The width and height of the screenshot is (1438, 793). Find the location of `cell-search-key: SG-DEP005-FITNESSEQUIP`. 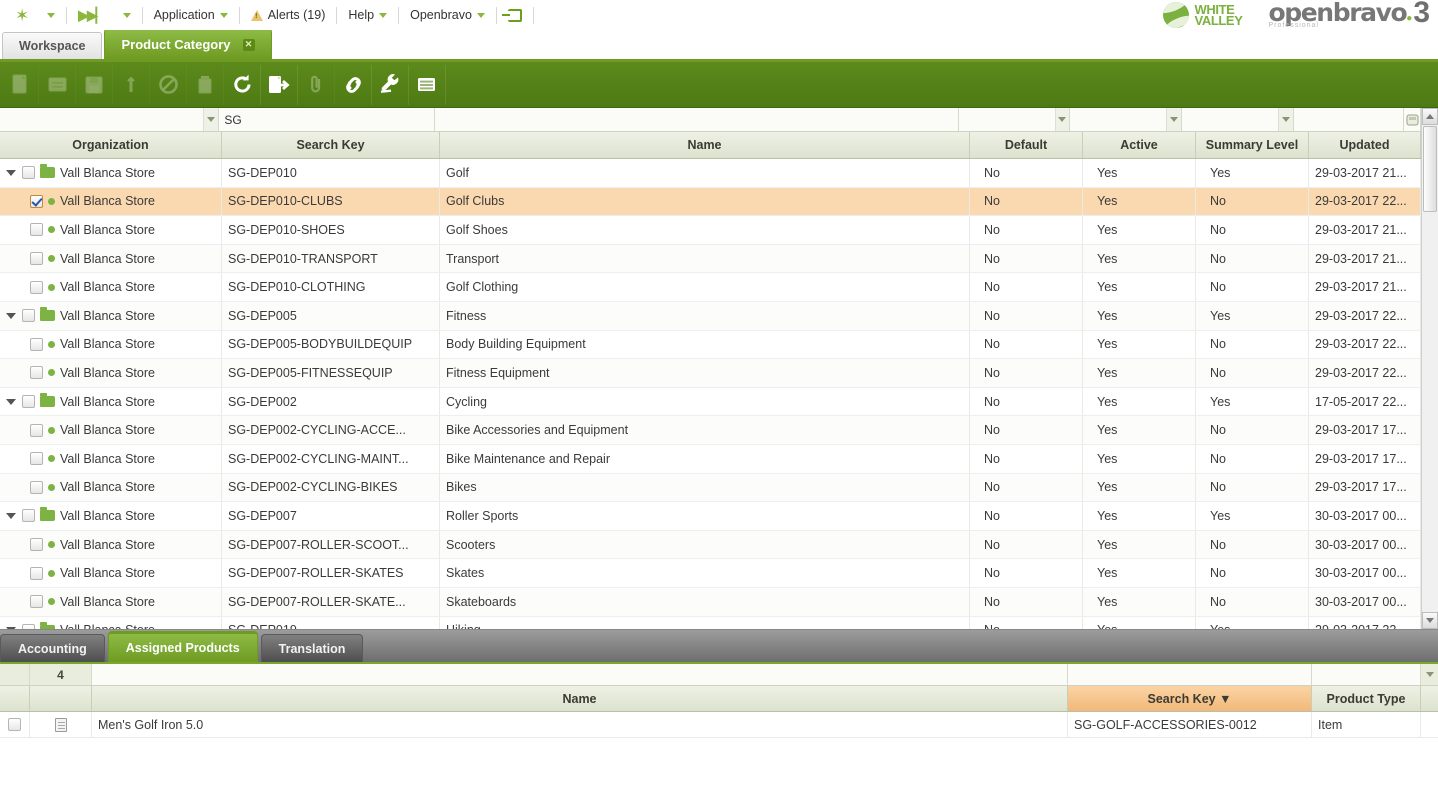

cell-search-key: SG-DEP005-FITNESSEQUIP is located at coordinates (331, 373).